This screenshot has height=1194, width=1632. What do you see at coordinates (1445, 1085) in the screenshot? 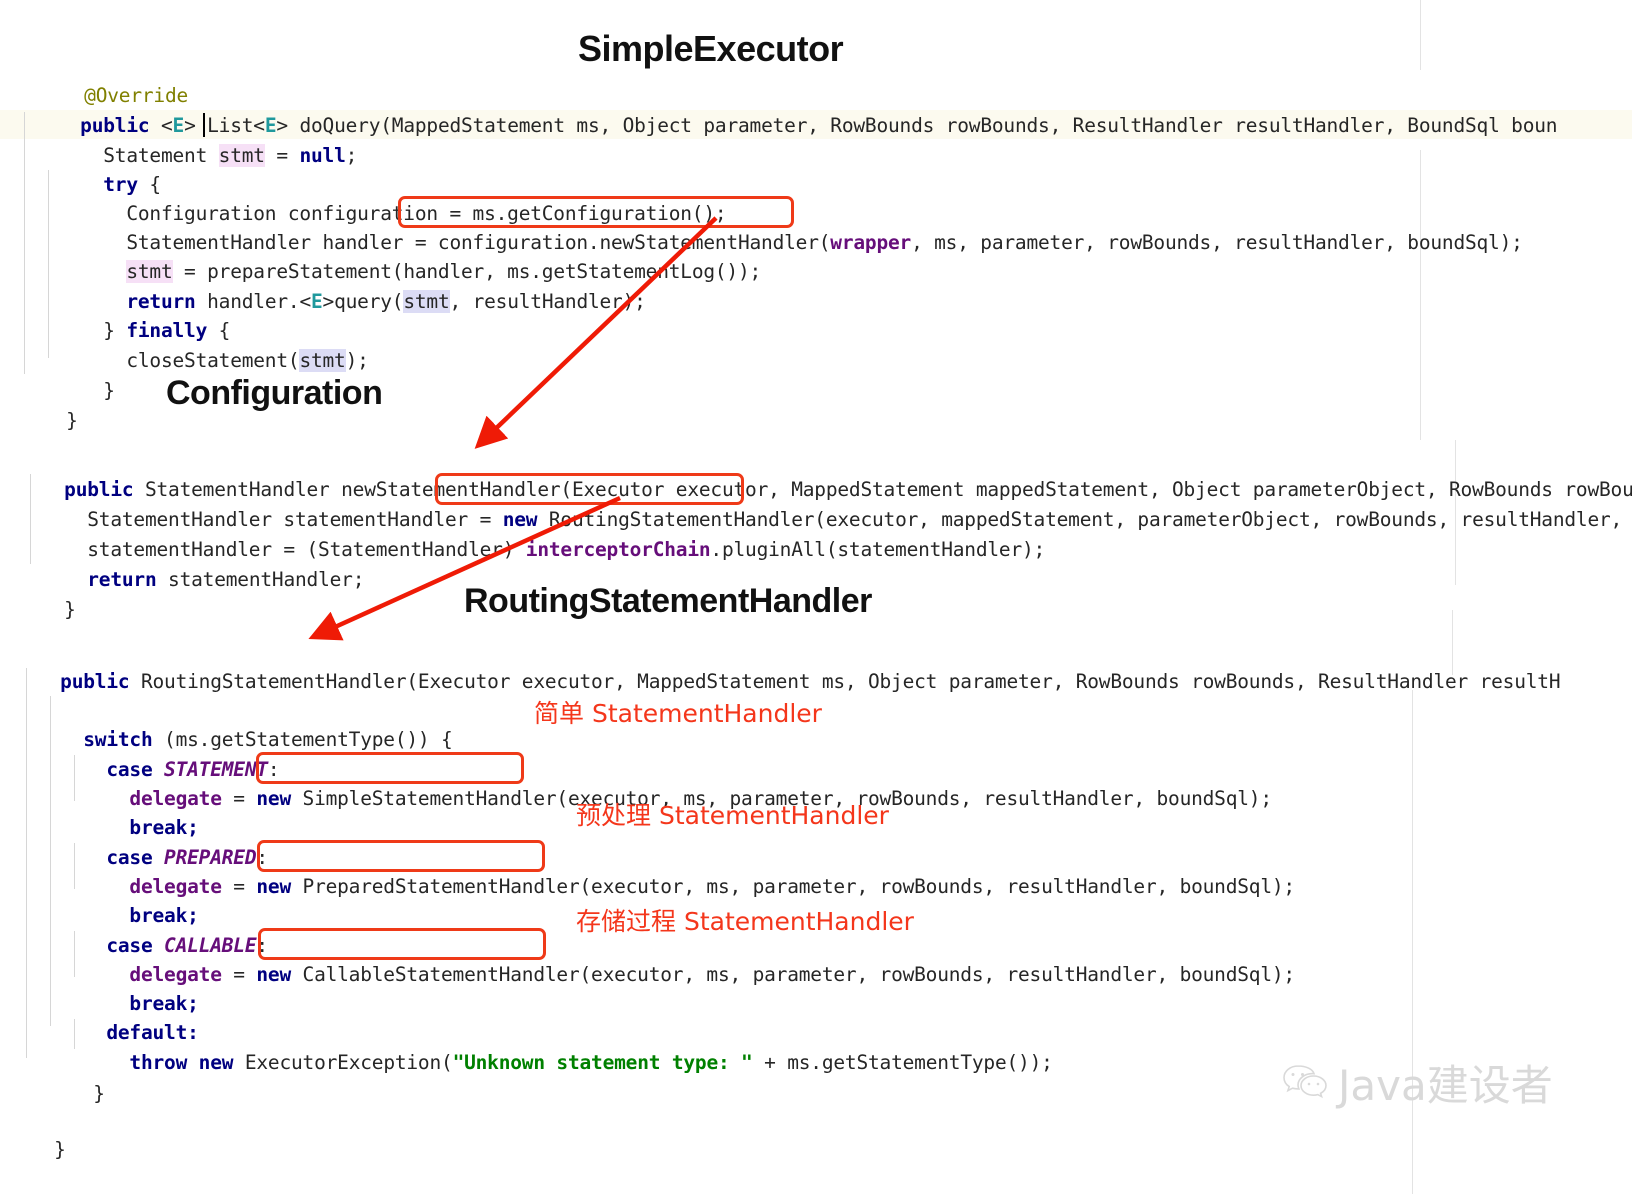
I see `watermark-text: Java建设者` at bounding box center [1445, 1085].